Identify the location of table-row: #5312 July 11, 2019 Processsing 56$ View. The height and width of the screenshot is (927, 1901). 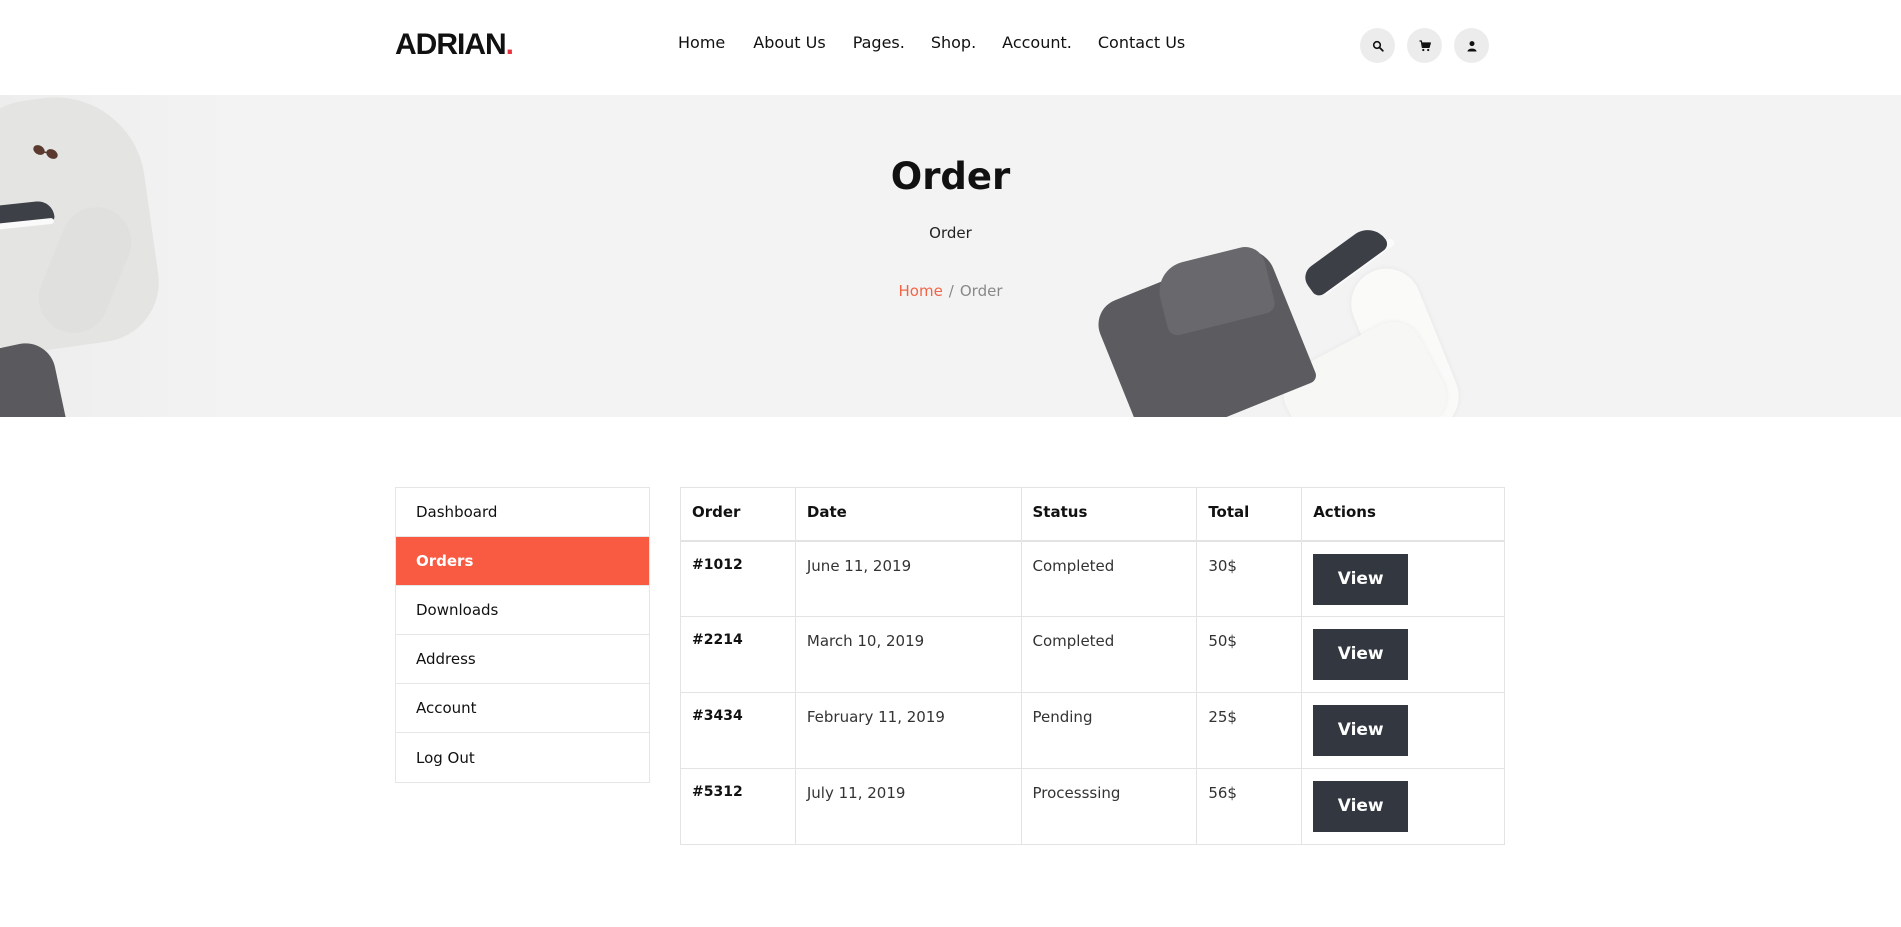
(1092, 806).